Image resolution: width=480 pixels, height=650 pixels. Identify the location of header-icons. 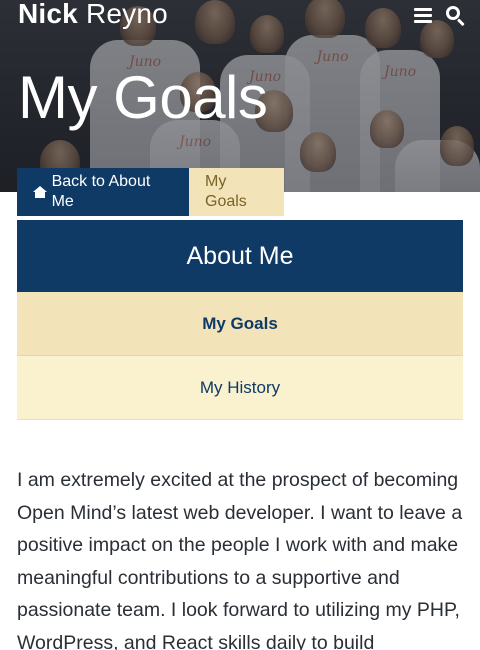
(439, 15).